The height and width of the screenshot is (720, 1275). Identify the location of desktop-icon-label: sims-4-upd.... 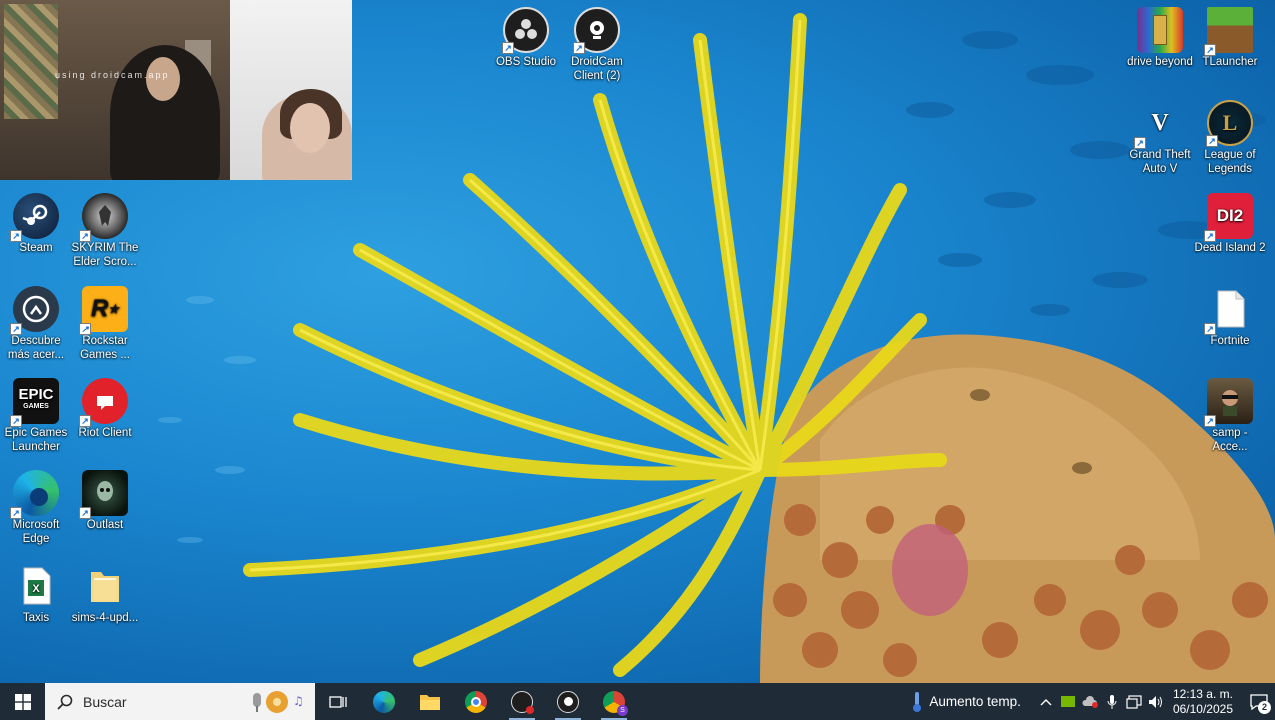
(105, 618).